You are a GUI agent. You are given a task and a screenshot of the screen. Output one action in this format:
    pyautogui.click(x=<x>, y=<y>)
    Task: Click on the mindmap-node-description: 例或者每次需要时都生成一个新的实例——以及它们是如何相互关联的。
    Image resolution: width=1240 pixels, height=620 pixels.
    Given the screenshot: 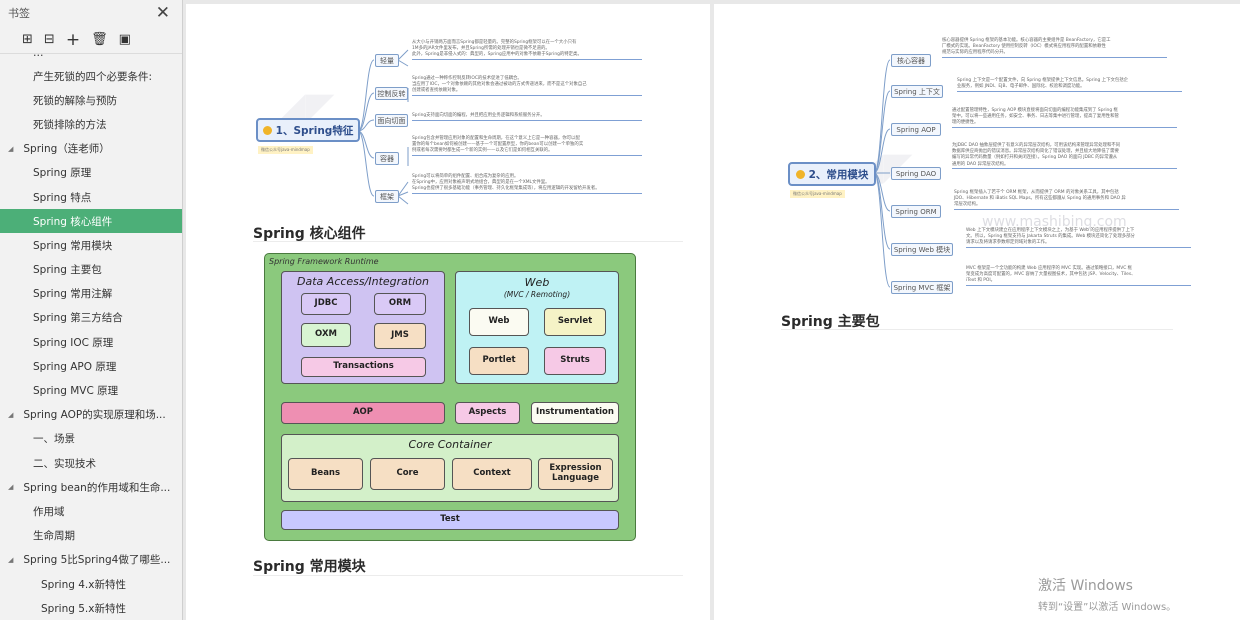 What is the action you would take?
    pyautogui.click(x=527, y=152)
    